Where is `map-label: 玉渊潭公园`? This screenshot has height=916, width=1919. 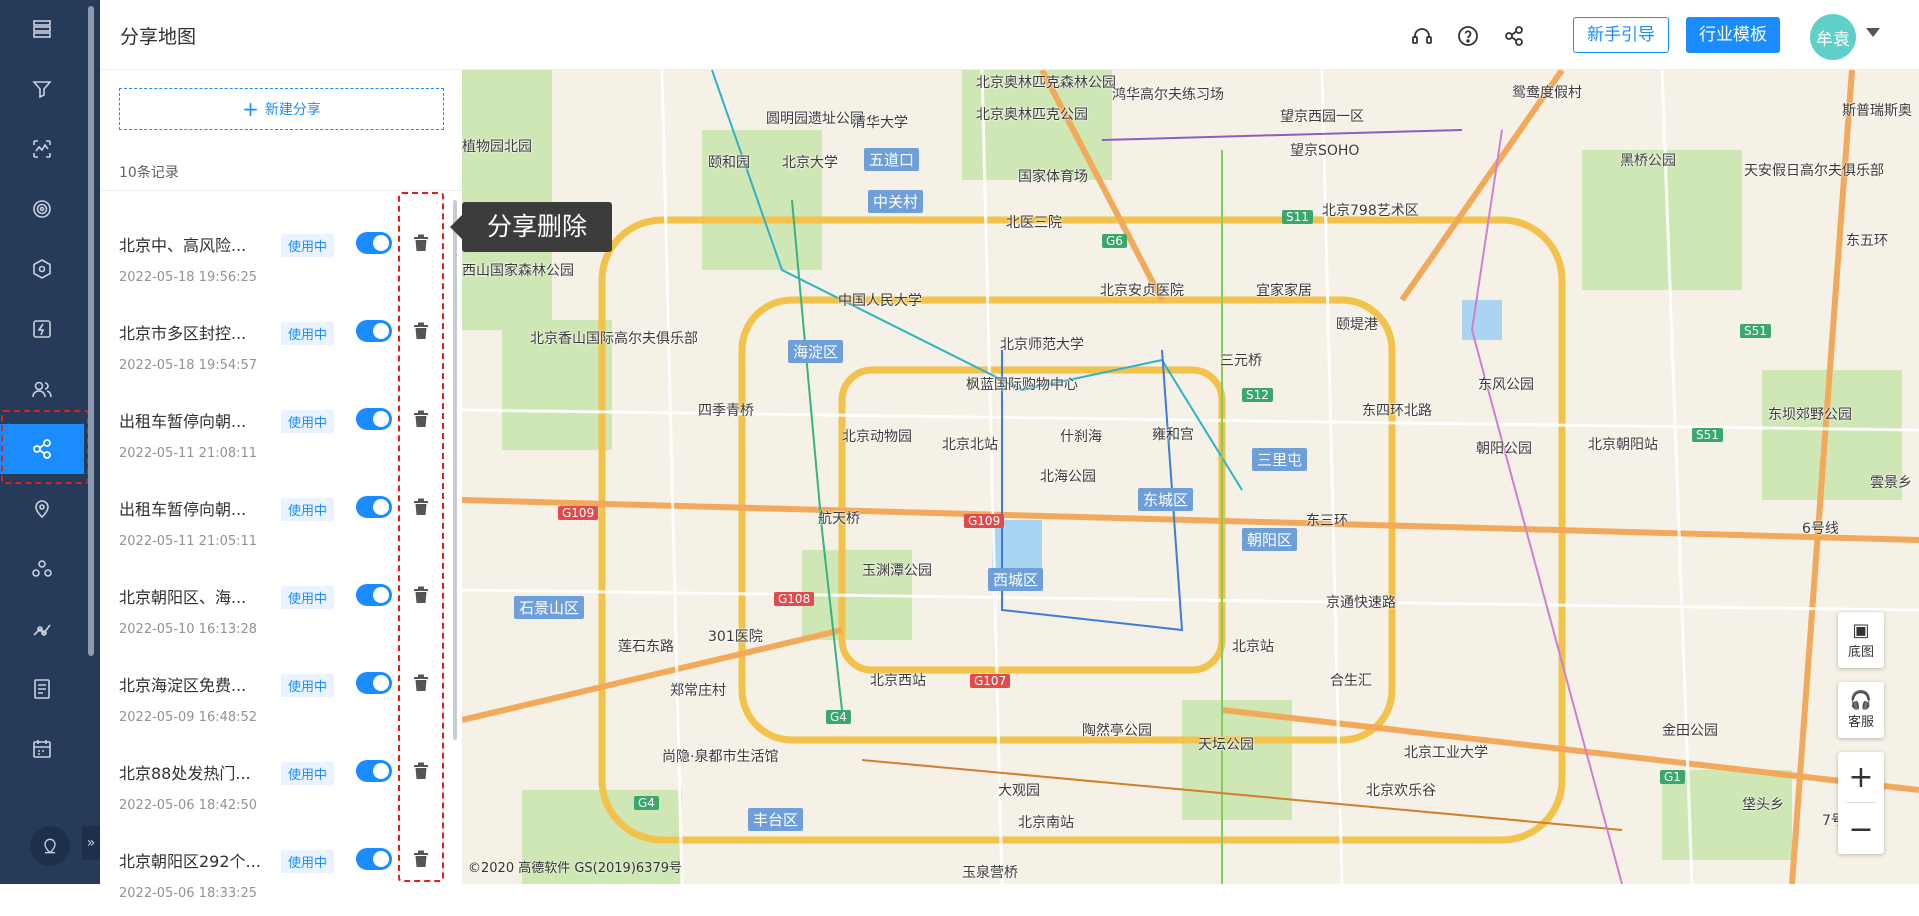 map-label: 玉渊潭公园 is located at coordinates (897, 570).